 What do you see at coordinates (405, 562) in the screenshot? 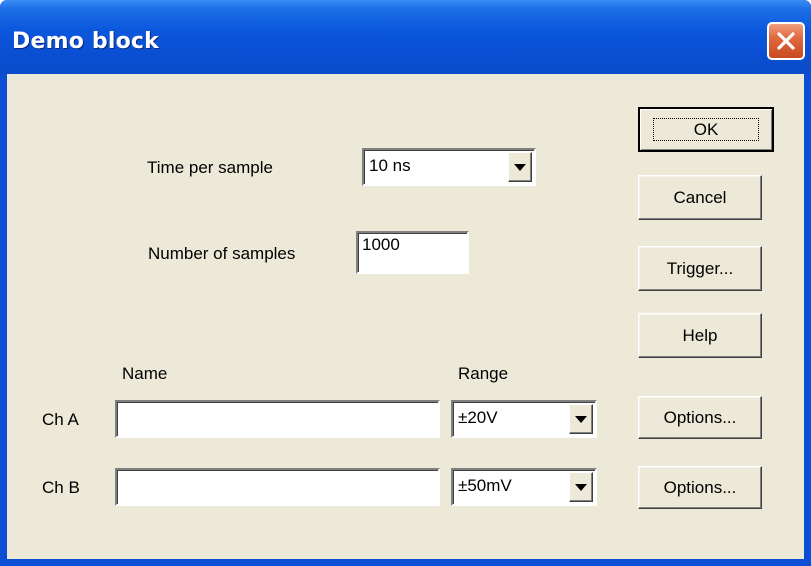
I see `window-bottom-border` at bounding box center [405, 562].